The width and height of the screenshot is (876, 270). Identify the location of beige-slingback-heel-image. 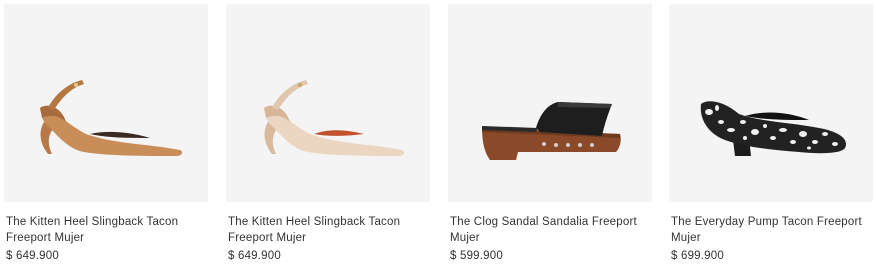
(334, 118).